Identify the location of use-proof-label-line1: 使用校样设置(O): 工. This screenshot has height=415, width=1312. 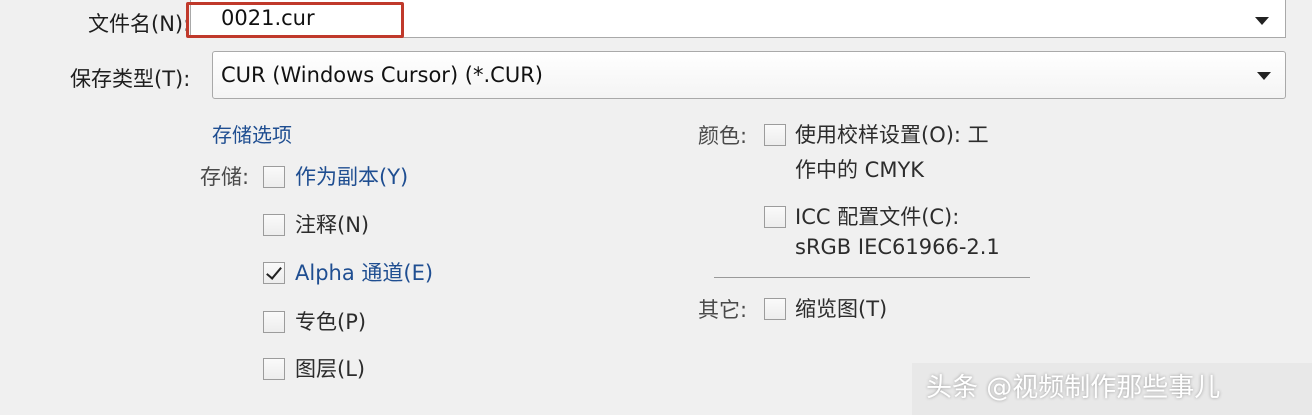
(892, 134).